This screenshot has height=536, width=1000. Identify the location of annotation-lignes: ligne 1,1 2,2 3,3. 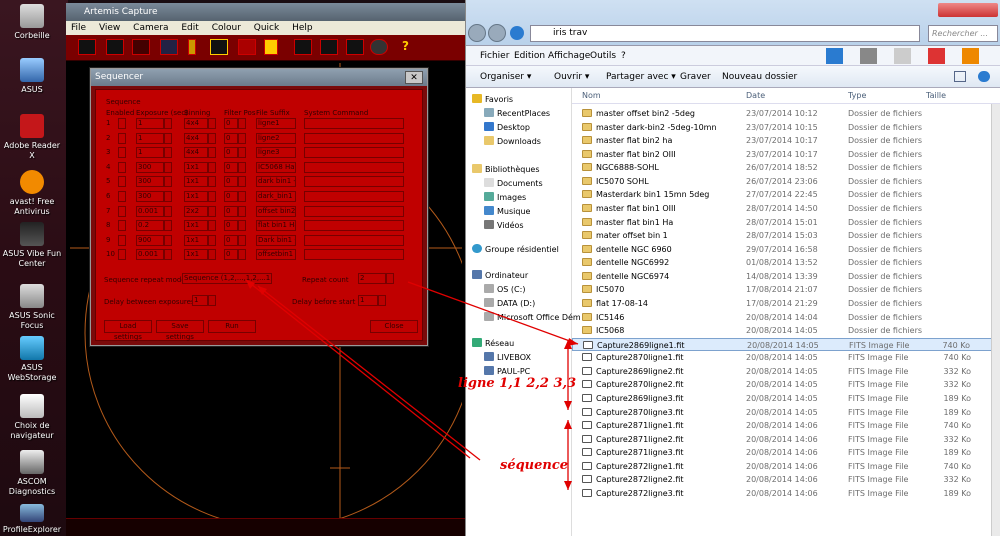
(517, 383).